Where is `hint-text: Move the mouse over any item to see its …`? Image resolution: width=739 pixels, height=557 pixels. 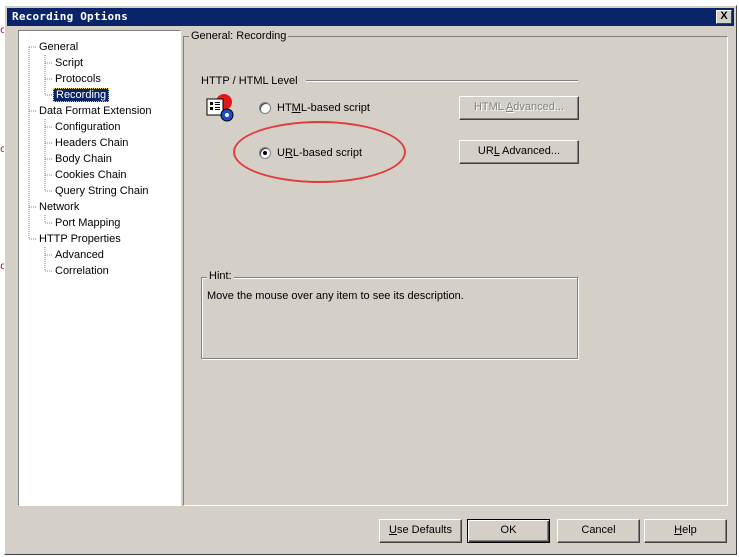
hint-text: Move the mouse over any item to see its … is located at coordinates (335, 296).